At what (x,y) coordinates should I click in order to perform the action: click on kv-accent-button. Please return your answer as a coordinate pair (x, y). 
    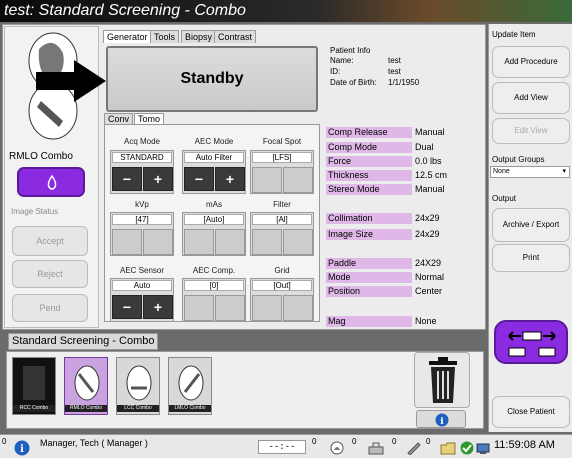
    Looking at the image, I should click on (51, 182).